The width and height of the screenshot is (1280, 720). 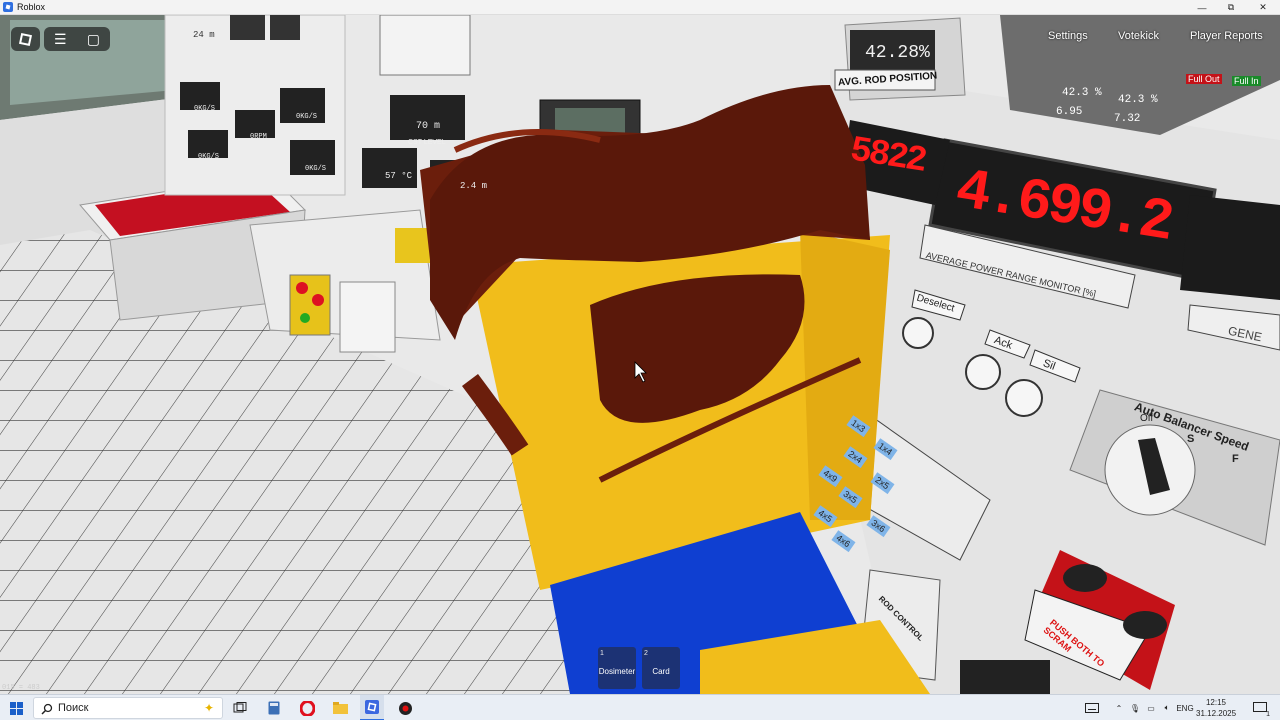 I want to click on settings-button: Settings, so click(x=1068, y=36).